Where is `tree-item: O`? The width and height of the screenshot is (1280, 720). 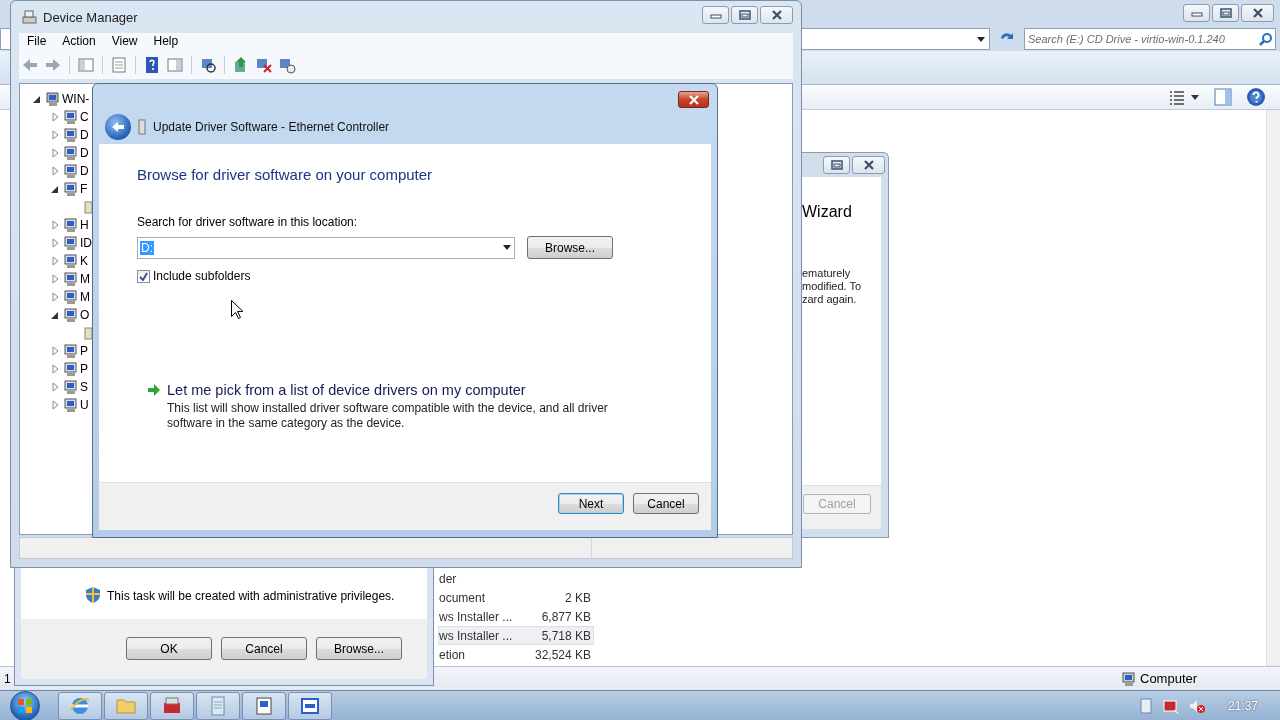 tree-item: O is located at coordinates (85, 315).